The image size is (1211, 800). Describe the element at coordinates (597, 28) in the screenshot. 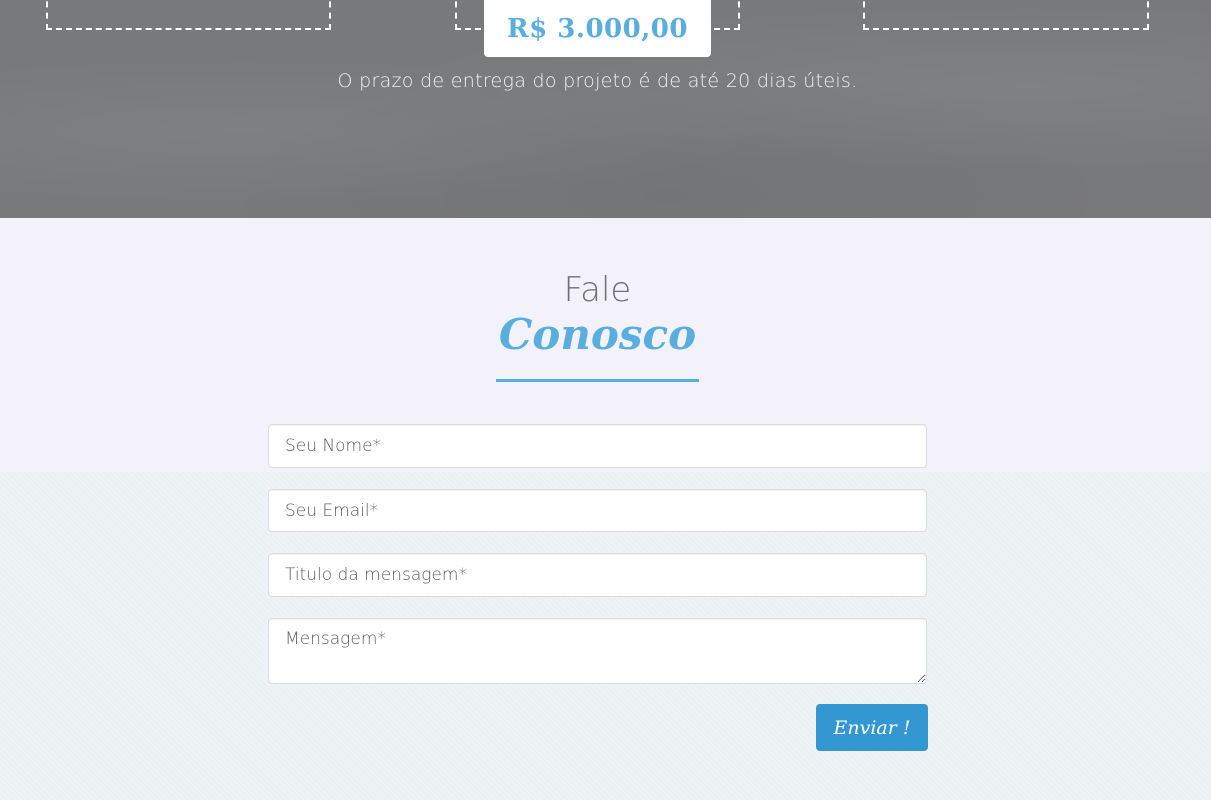

I see `price-tag: R$ 3.000,00` at that location.